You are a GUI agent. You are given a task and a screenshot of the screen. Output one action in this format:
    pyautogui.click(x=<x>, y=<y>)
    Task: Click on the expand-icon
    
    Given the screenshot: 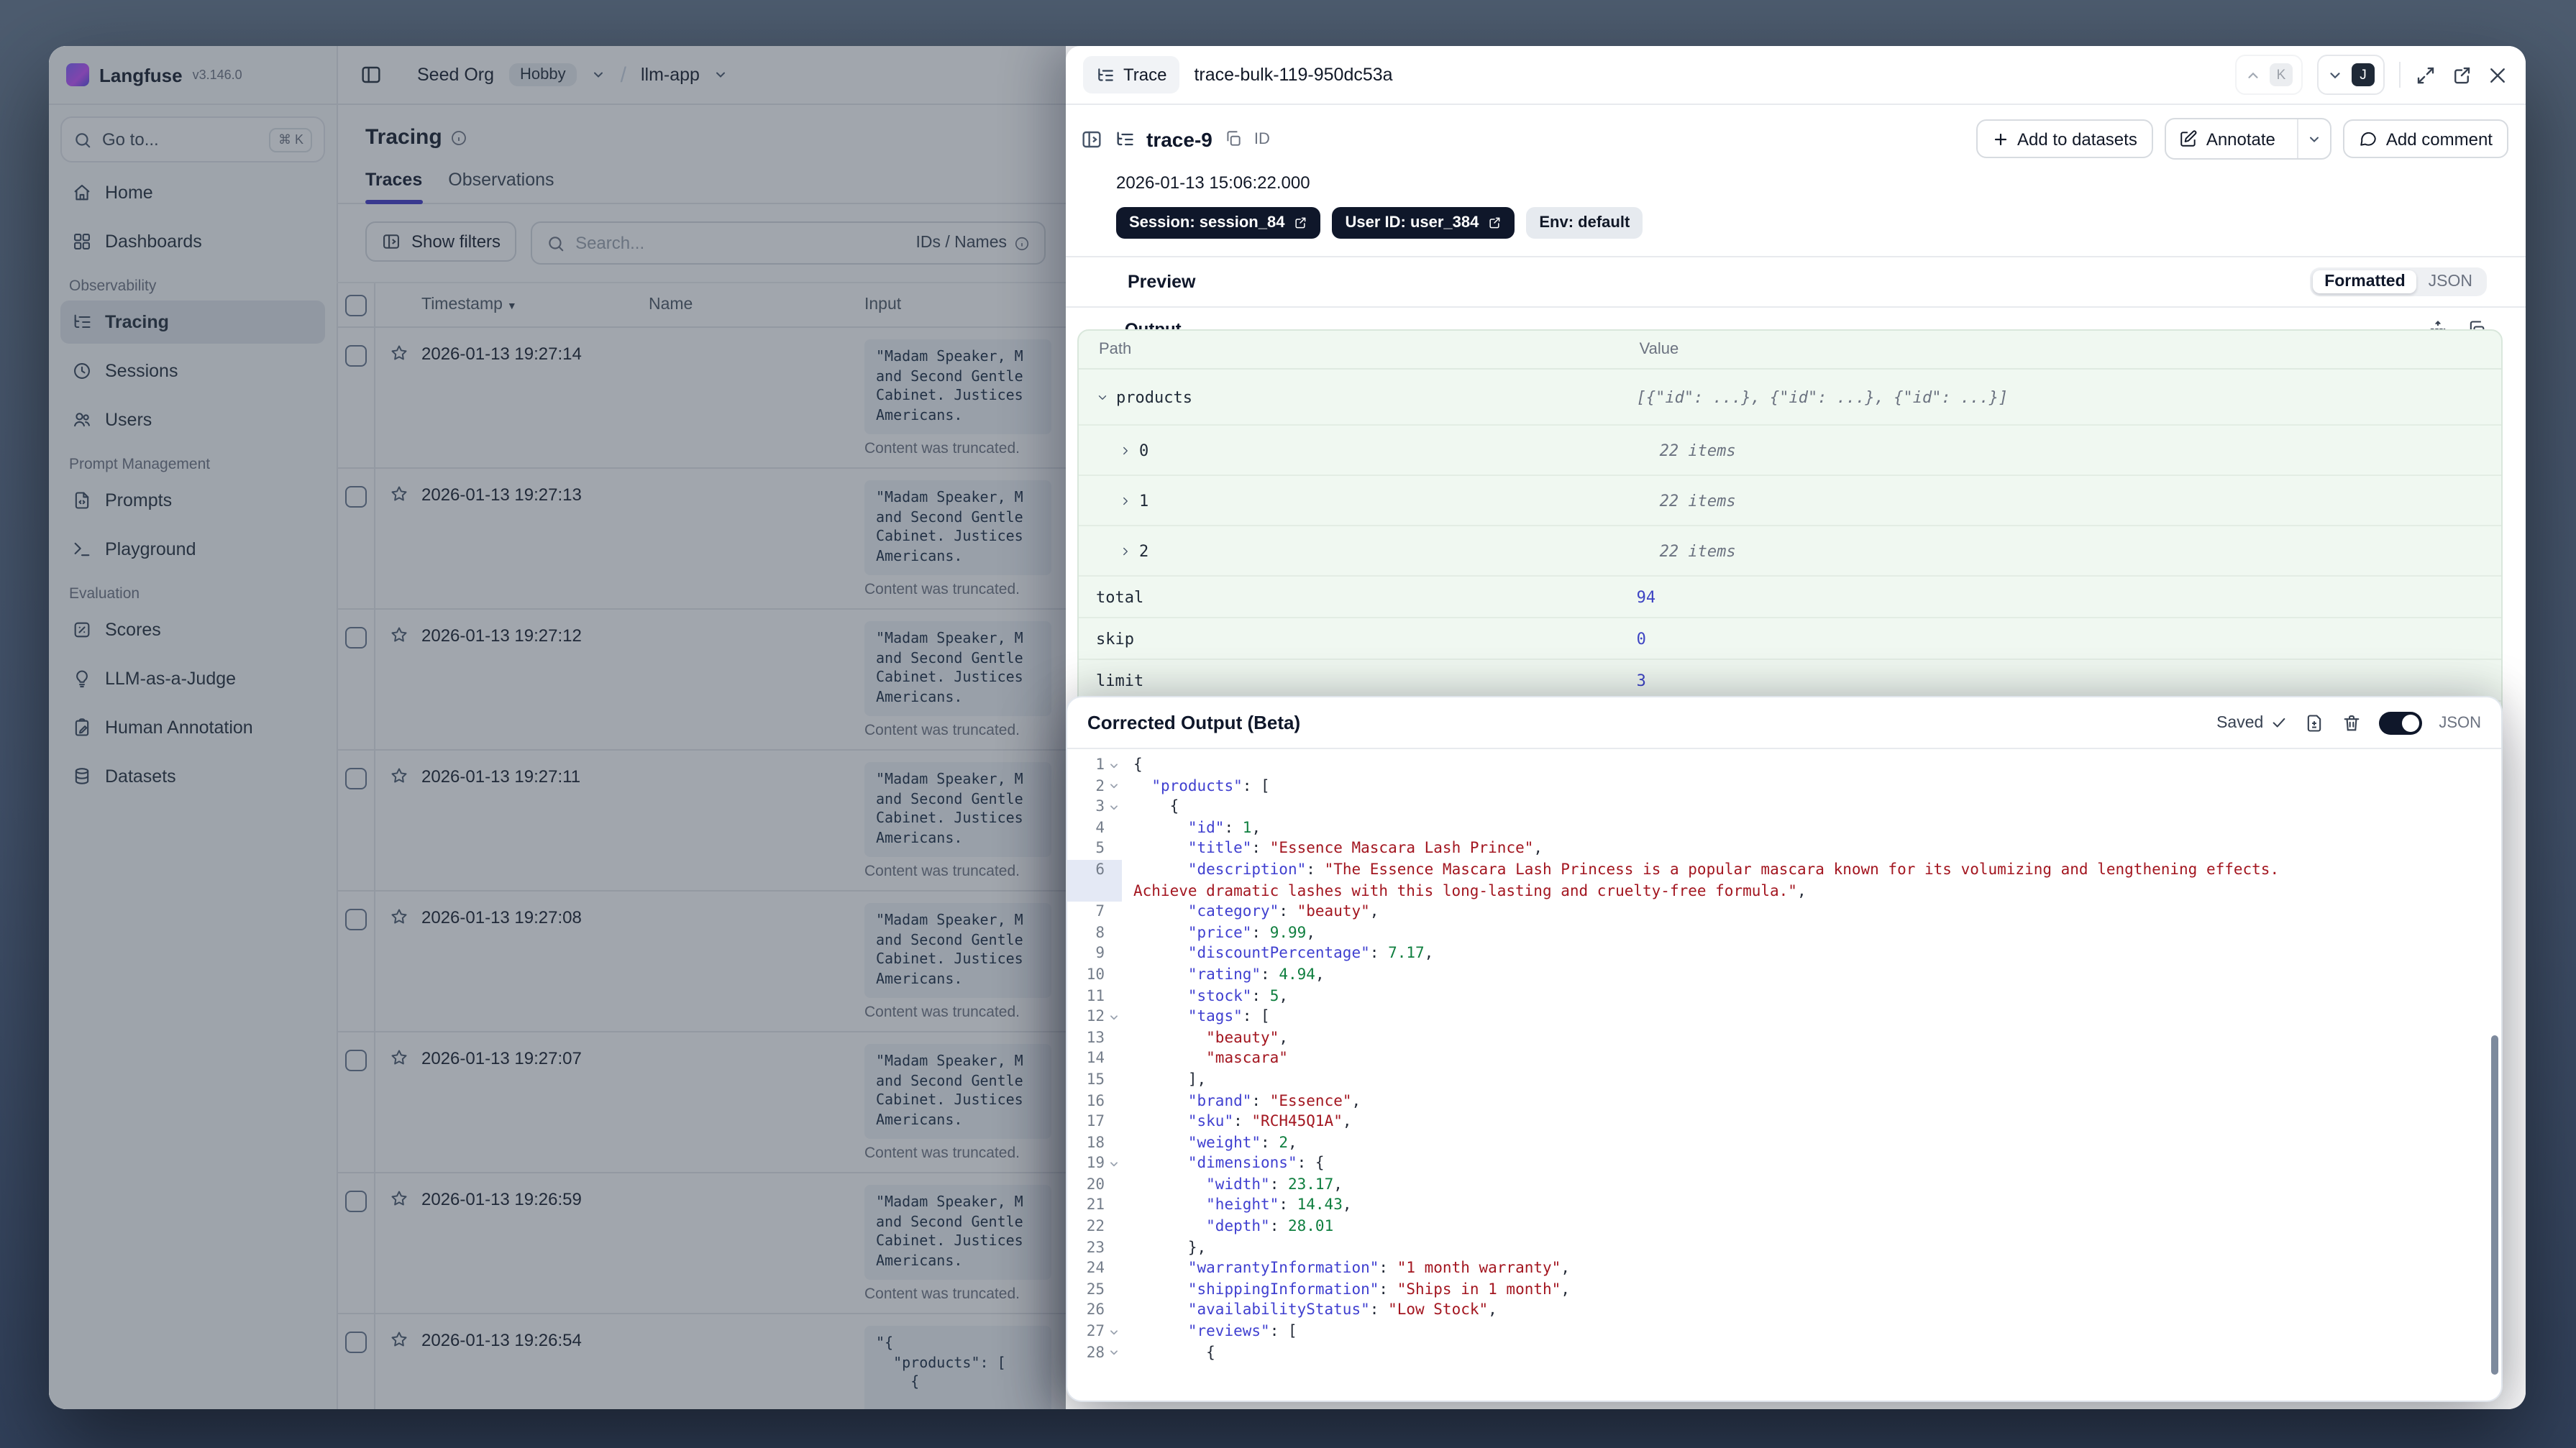 What is the action you would take?
    pyautogui.click(x=2425, y=75)
    